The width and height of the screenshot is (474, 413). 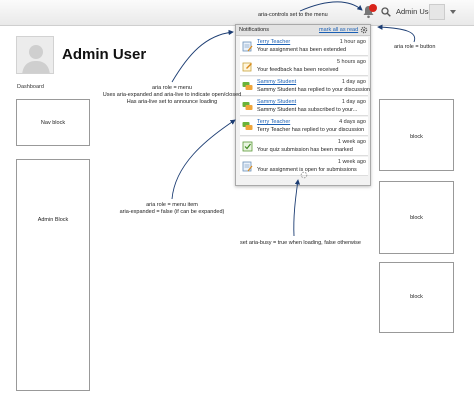 What do you see at coordinates (453, 12) in the screenshot?
I see `chevron-down-icon` at bounding box center [453, 12].